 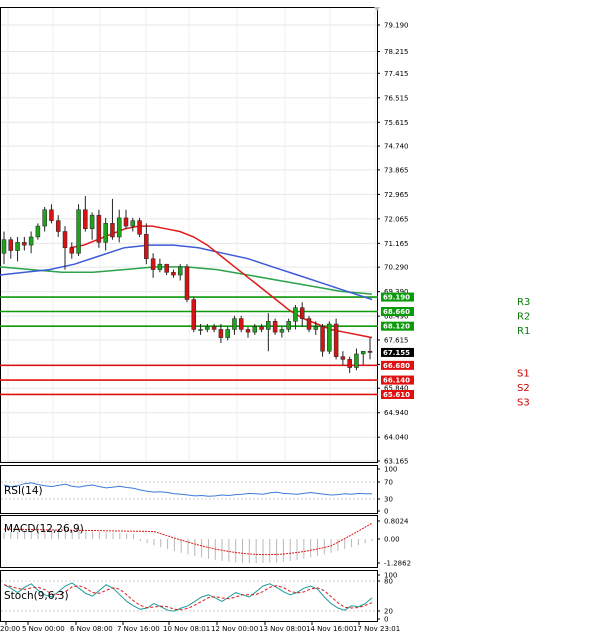 What do you see at coordinates (376, 629) in the screenshot?
I see `x-tick-label: 17 Nov 23:01` at bounding box center [376, 629].